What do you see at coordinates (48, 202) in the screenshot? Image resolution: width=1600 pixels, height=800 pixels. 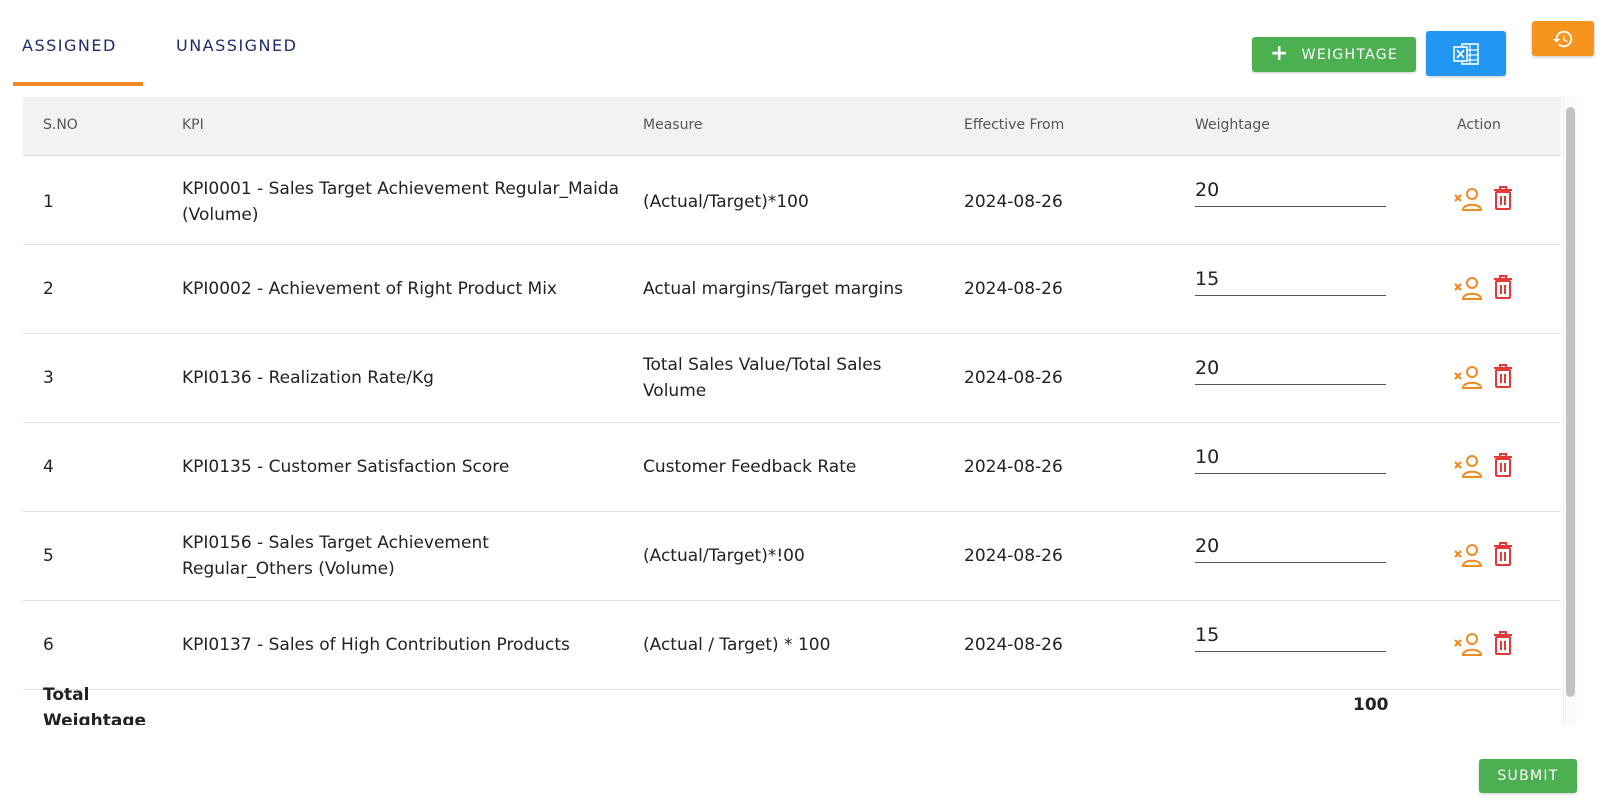 I see `row-sno: 1` at bounding box center [48, 202].